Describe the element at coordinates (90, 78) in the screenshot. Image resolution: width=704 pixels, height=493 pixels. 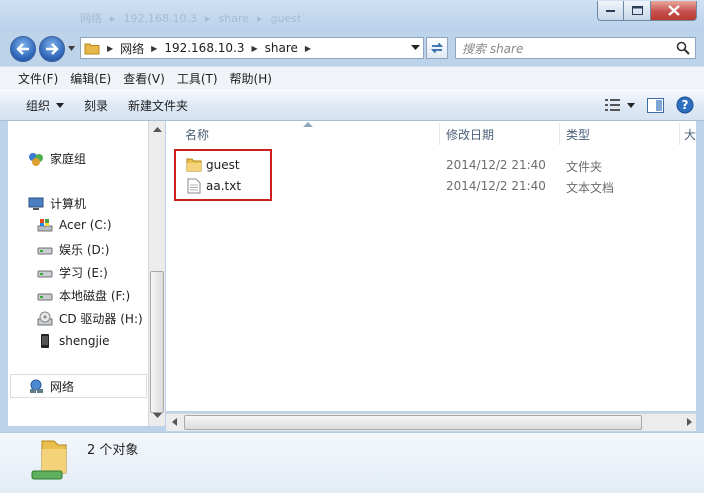
I see `menu-edit: 编辑(E)` at that location.